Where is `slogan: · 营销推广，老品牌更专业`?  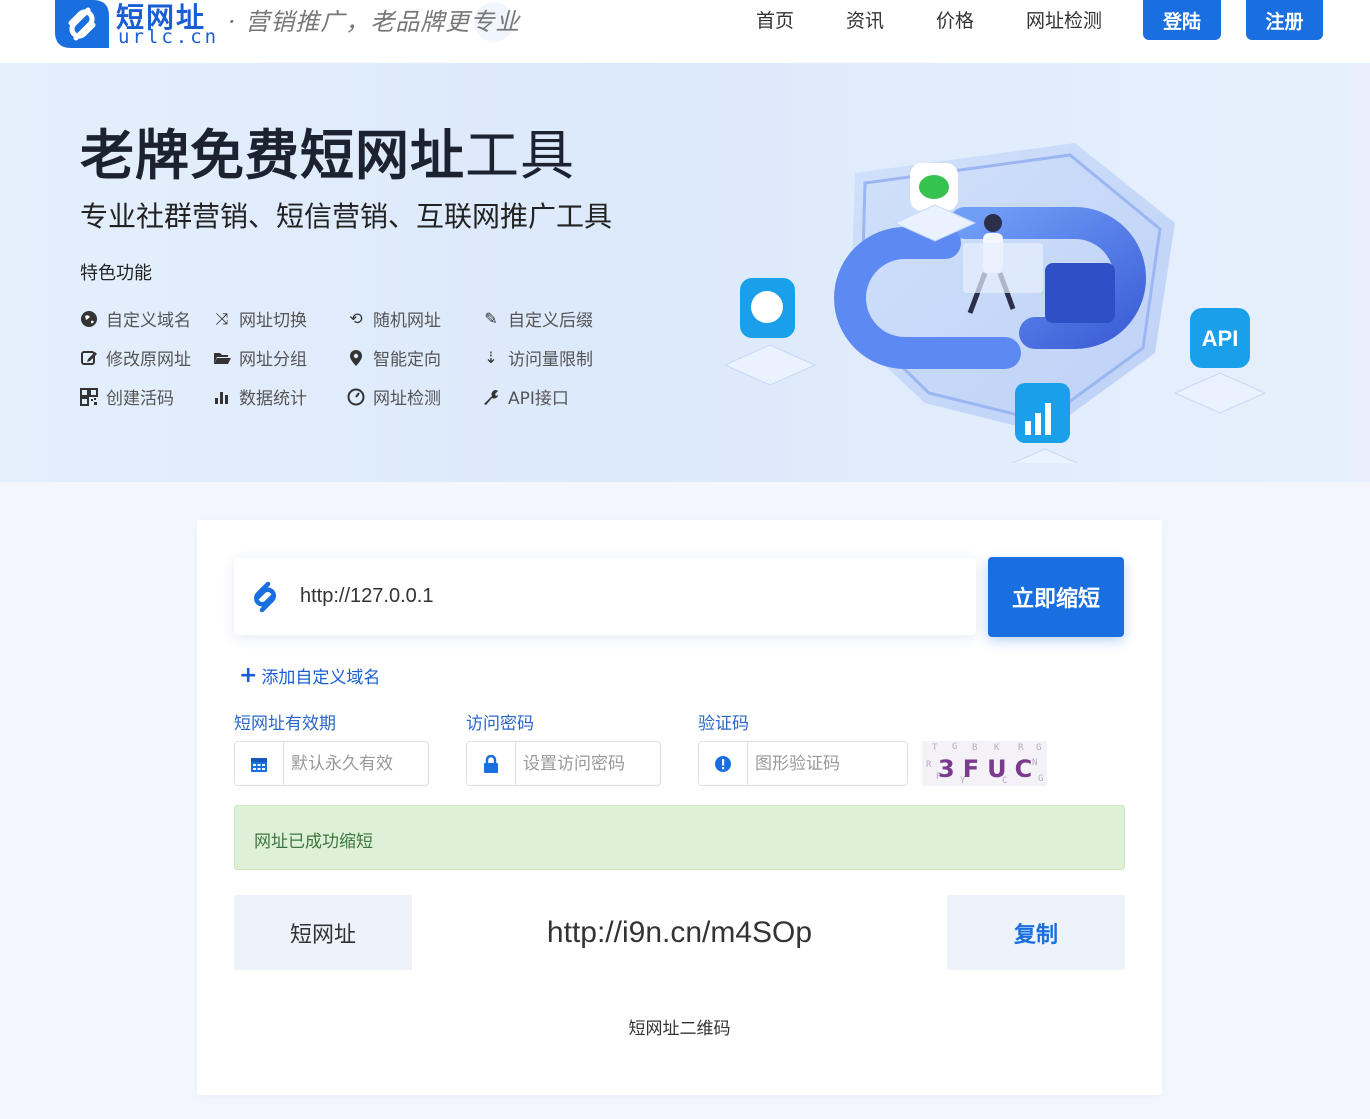
slogan: · 营销推广，老品牌更专业 is located at coordinates (374, 22).